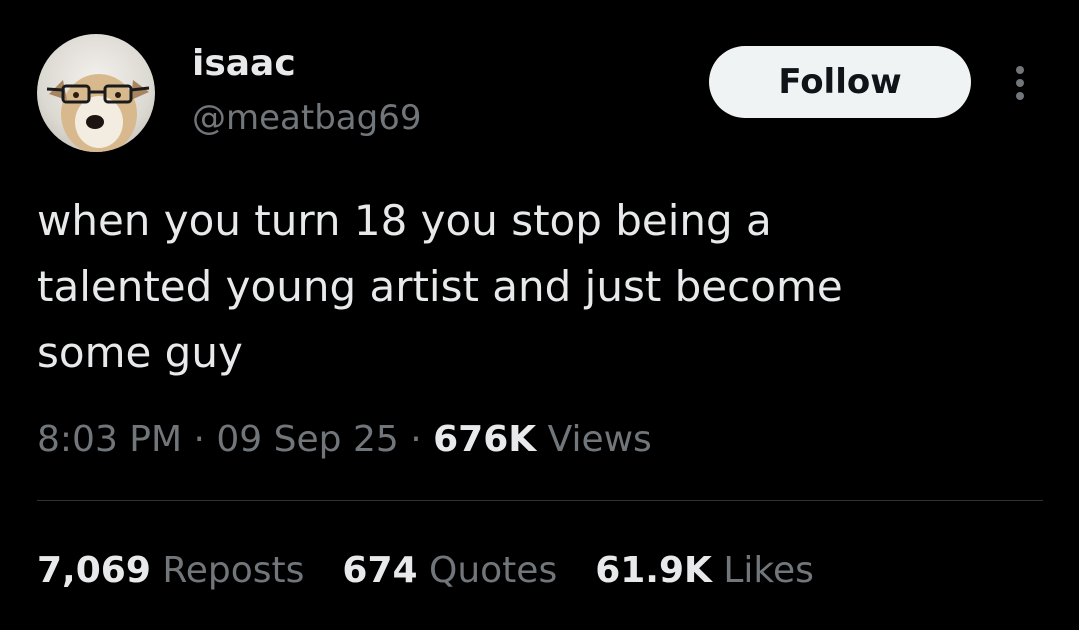  I want to click on engagement-stats: 7,069 Reposts 674 Quotes 61.9K Likes, so click(425, 571).